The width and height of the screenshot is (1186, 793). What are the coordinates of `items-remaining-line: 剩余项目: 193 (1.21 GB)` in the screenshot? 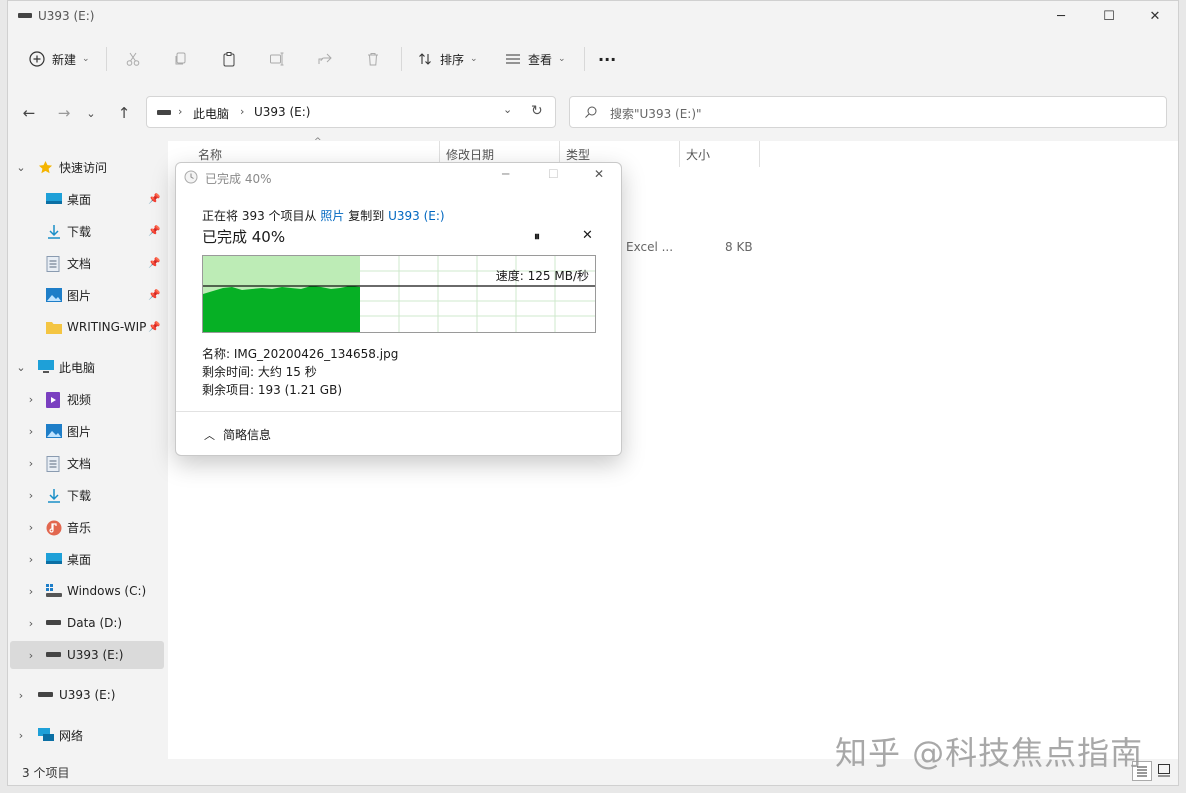 It's located at (272, 390).